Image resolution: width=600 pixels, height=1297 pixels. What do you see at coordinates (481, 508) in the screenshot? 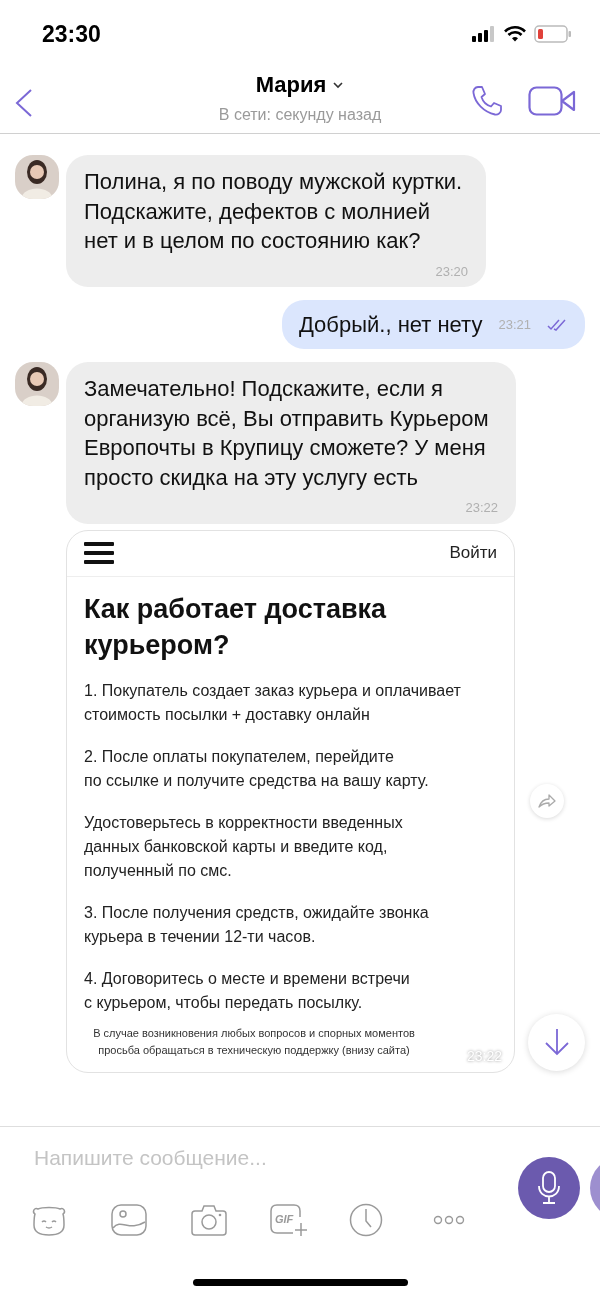
I see `message-time: 23:22` at bounding box center [481, 508].